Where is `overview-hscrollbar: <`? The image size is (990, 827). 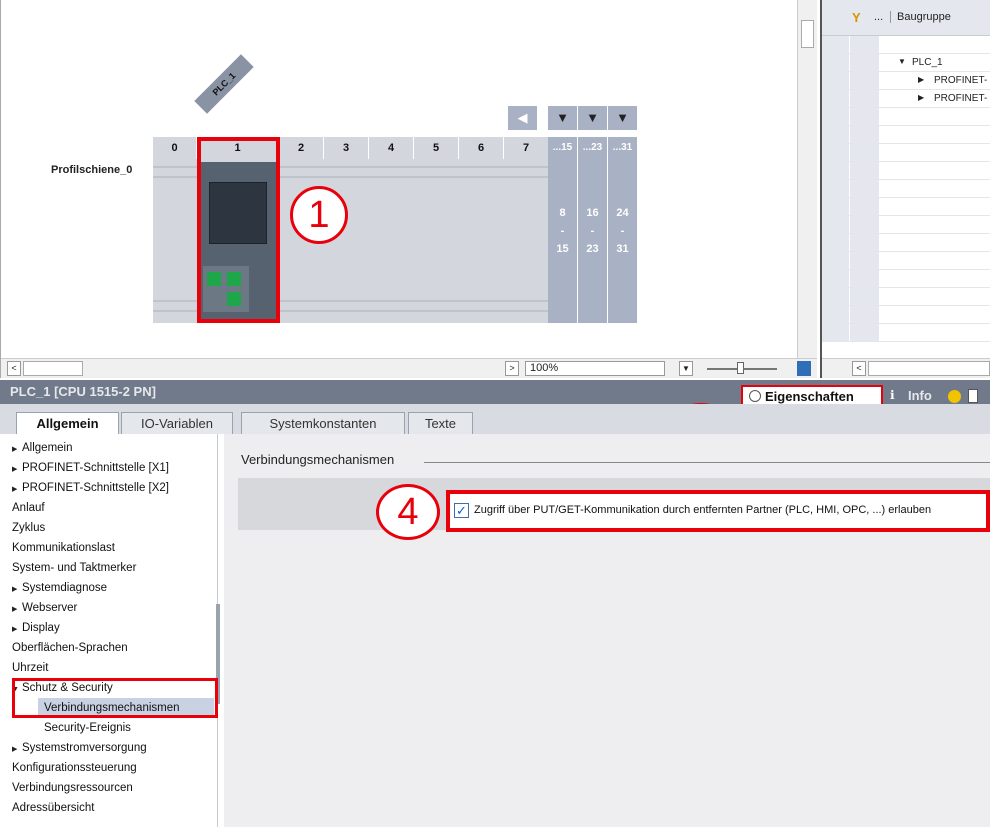 overview-hscrollbar: < is located at coordinates (906, 368).